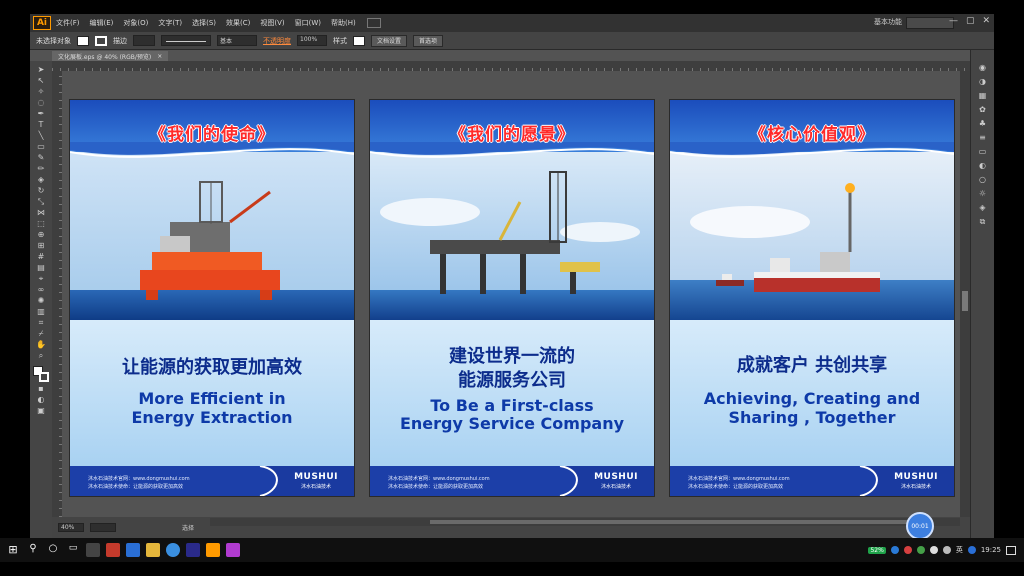 This screenshot has height=576, width=1024. I want to click on vertical-ruler, so click(57, 294).